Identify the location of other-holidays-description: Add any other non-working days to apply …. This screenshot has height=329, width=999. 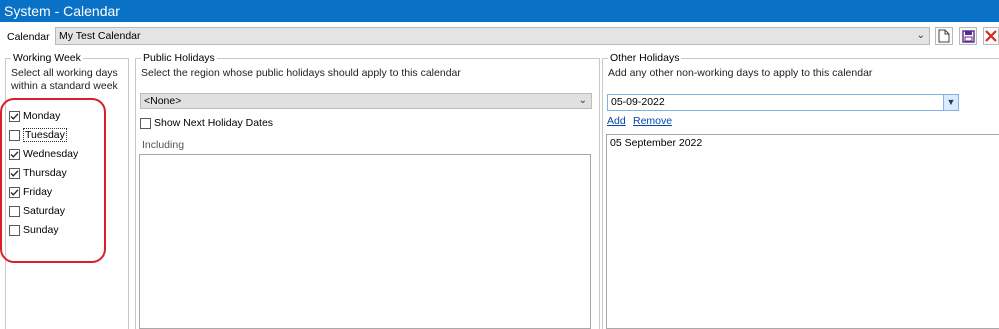
(740, 73).